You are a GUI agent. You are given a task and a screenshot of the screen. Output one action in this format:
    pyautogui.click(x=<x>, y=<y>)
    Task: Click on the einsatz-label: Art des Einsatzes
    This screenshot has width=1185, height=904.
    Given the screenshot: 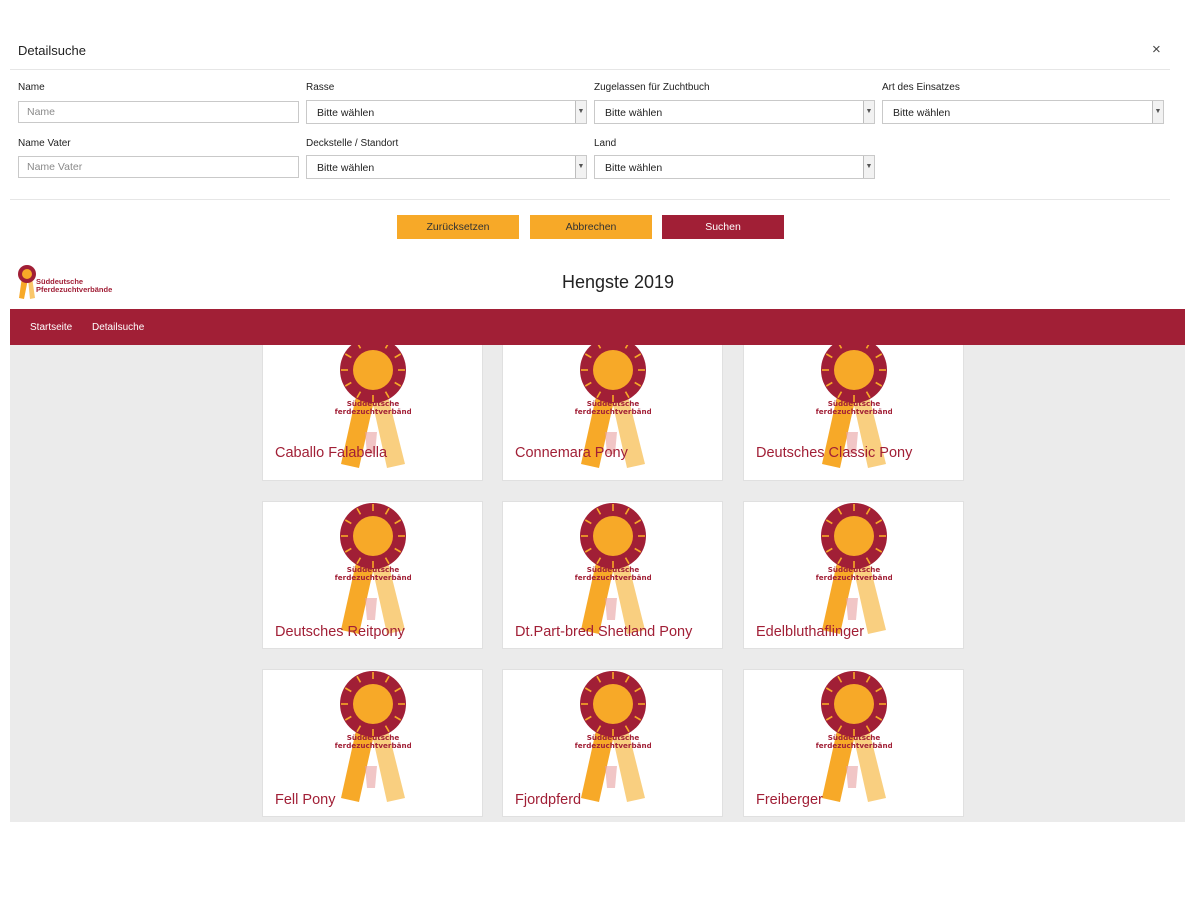 What is the action you would take?
    pyautogui.click(x=921, y=87)
    